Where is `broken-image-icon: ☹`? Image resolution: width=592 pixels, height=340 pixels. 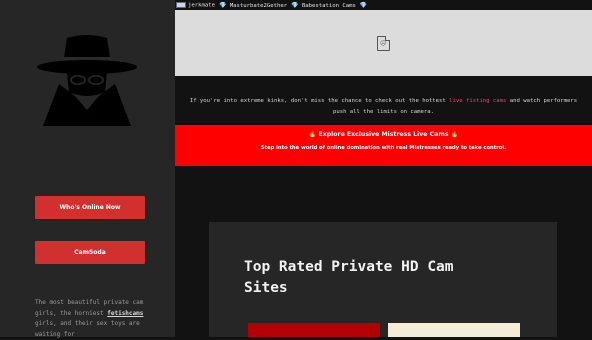 broken-image-icon: ☹ is located at coordinates (383, 43).